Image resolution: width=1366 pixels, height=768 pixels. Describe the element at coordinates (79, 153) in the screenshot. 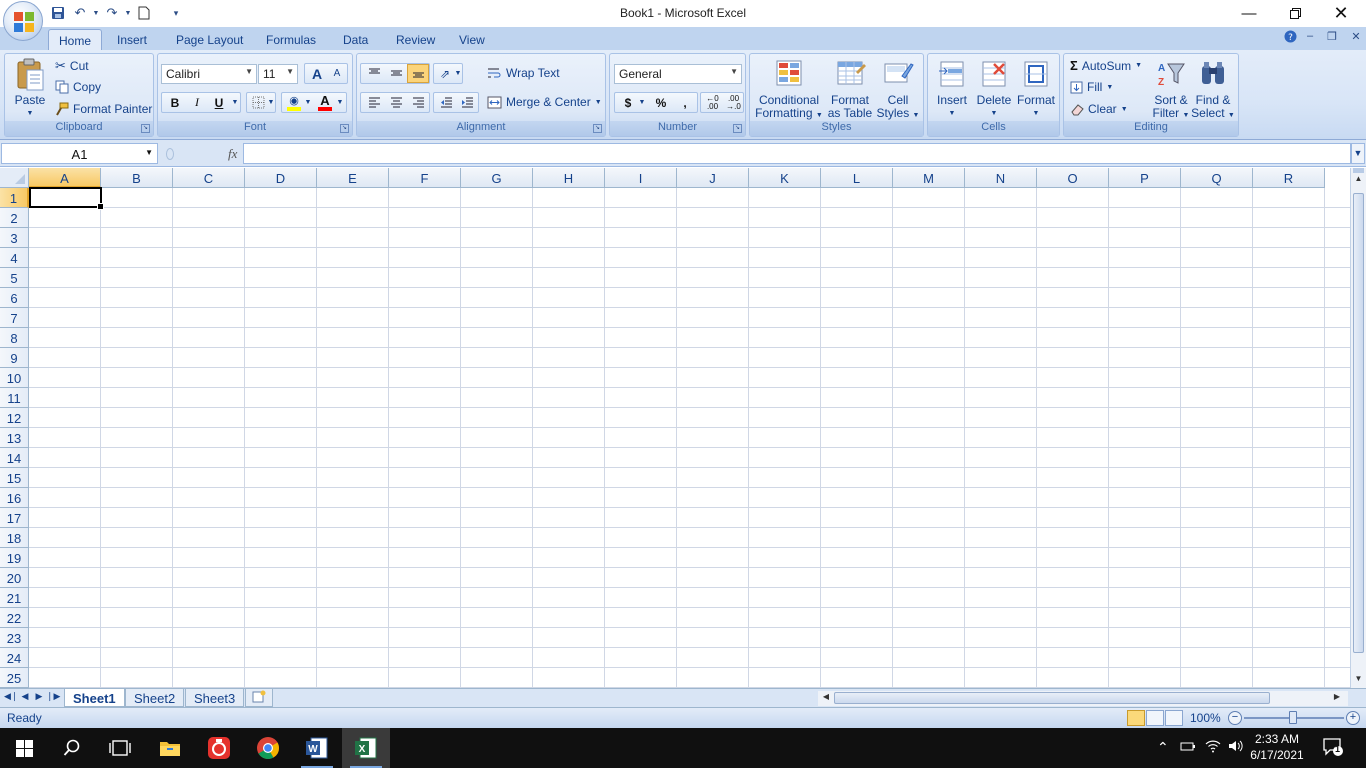

I see `name-box: A1 ▼` at that location.